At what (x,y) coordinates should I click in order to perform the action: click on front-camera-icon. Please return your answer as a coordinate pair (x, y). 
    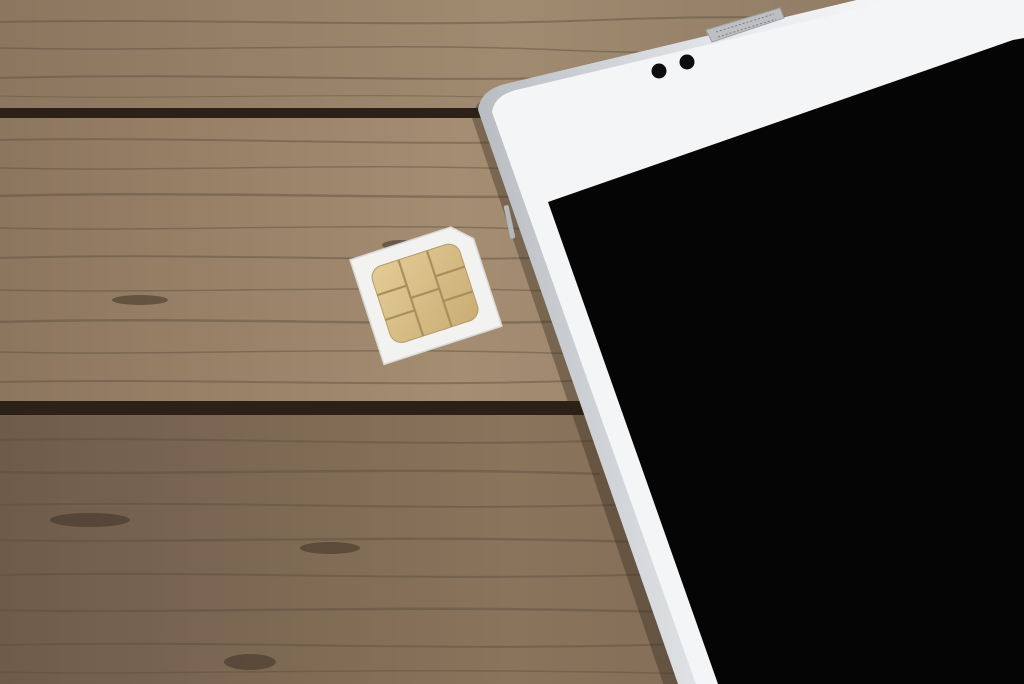
    Looking at the image, I should click on (659, 71).